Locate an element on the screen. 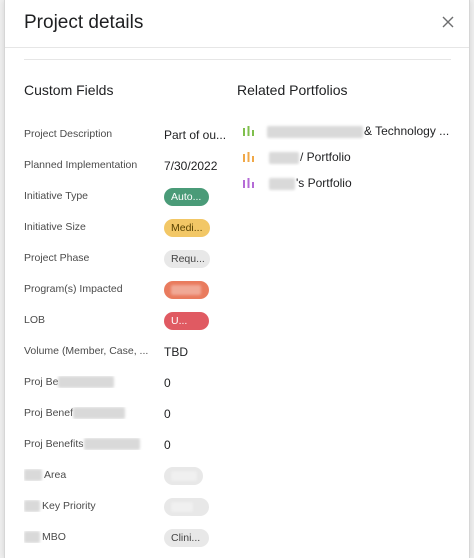  custom-field-row: Program(s) Impacted is located at coordinates (124, 291).